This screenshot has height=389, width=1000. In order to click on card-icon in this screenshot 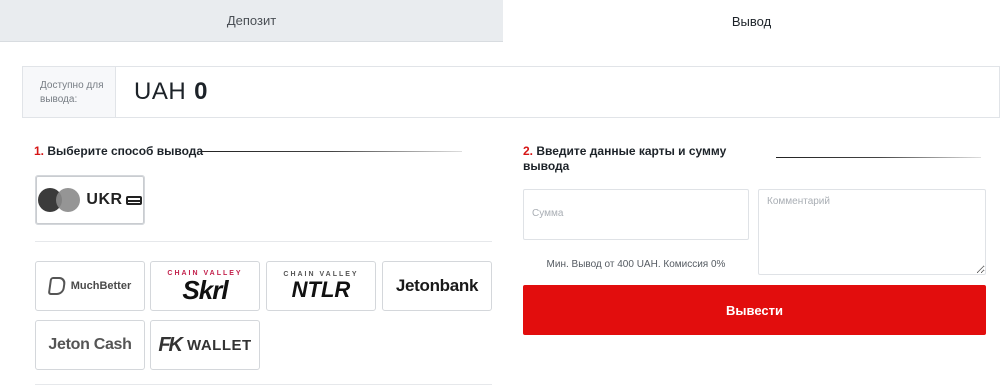, I will do `click(133, 200)`.